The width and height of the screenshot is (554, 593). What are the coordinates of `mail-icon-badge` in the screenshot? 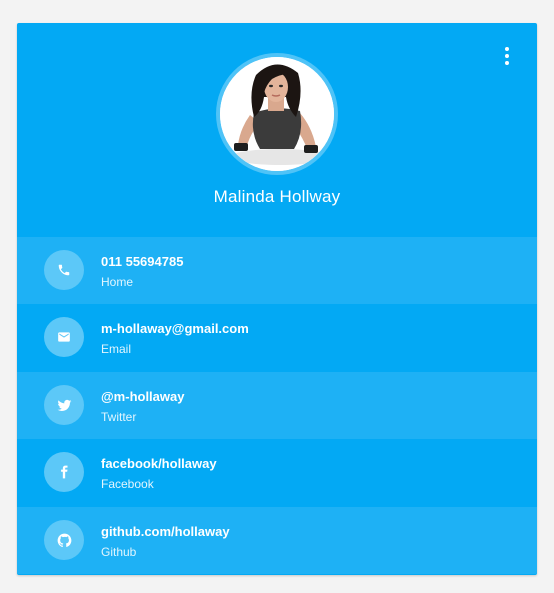 It's located at (64, 337).